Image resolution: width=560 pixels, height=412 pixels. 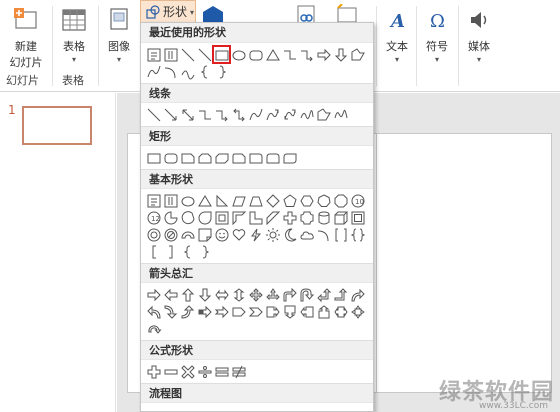 I want to click on shape-lightning-icon, so click(x=255, y=234).